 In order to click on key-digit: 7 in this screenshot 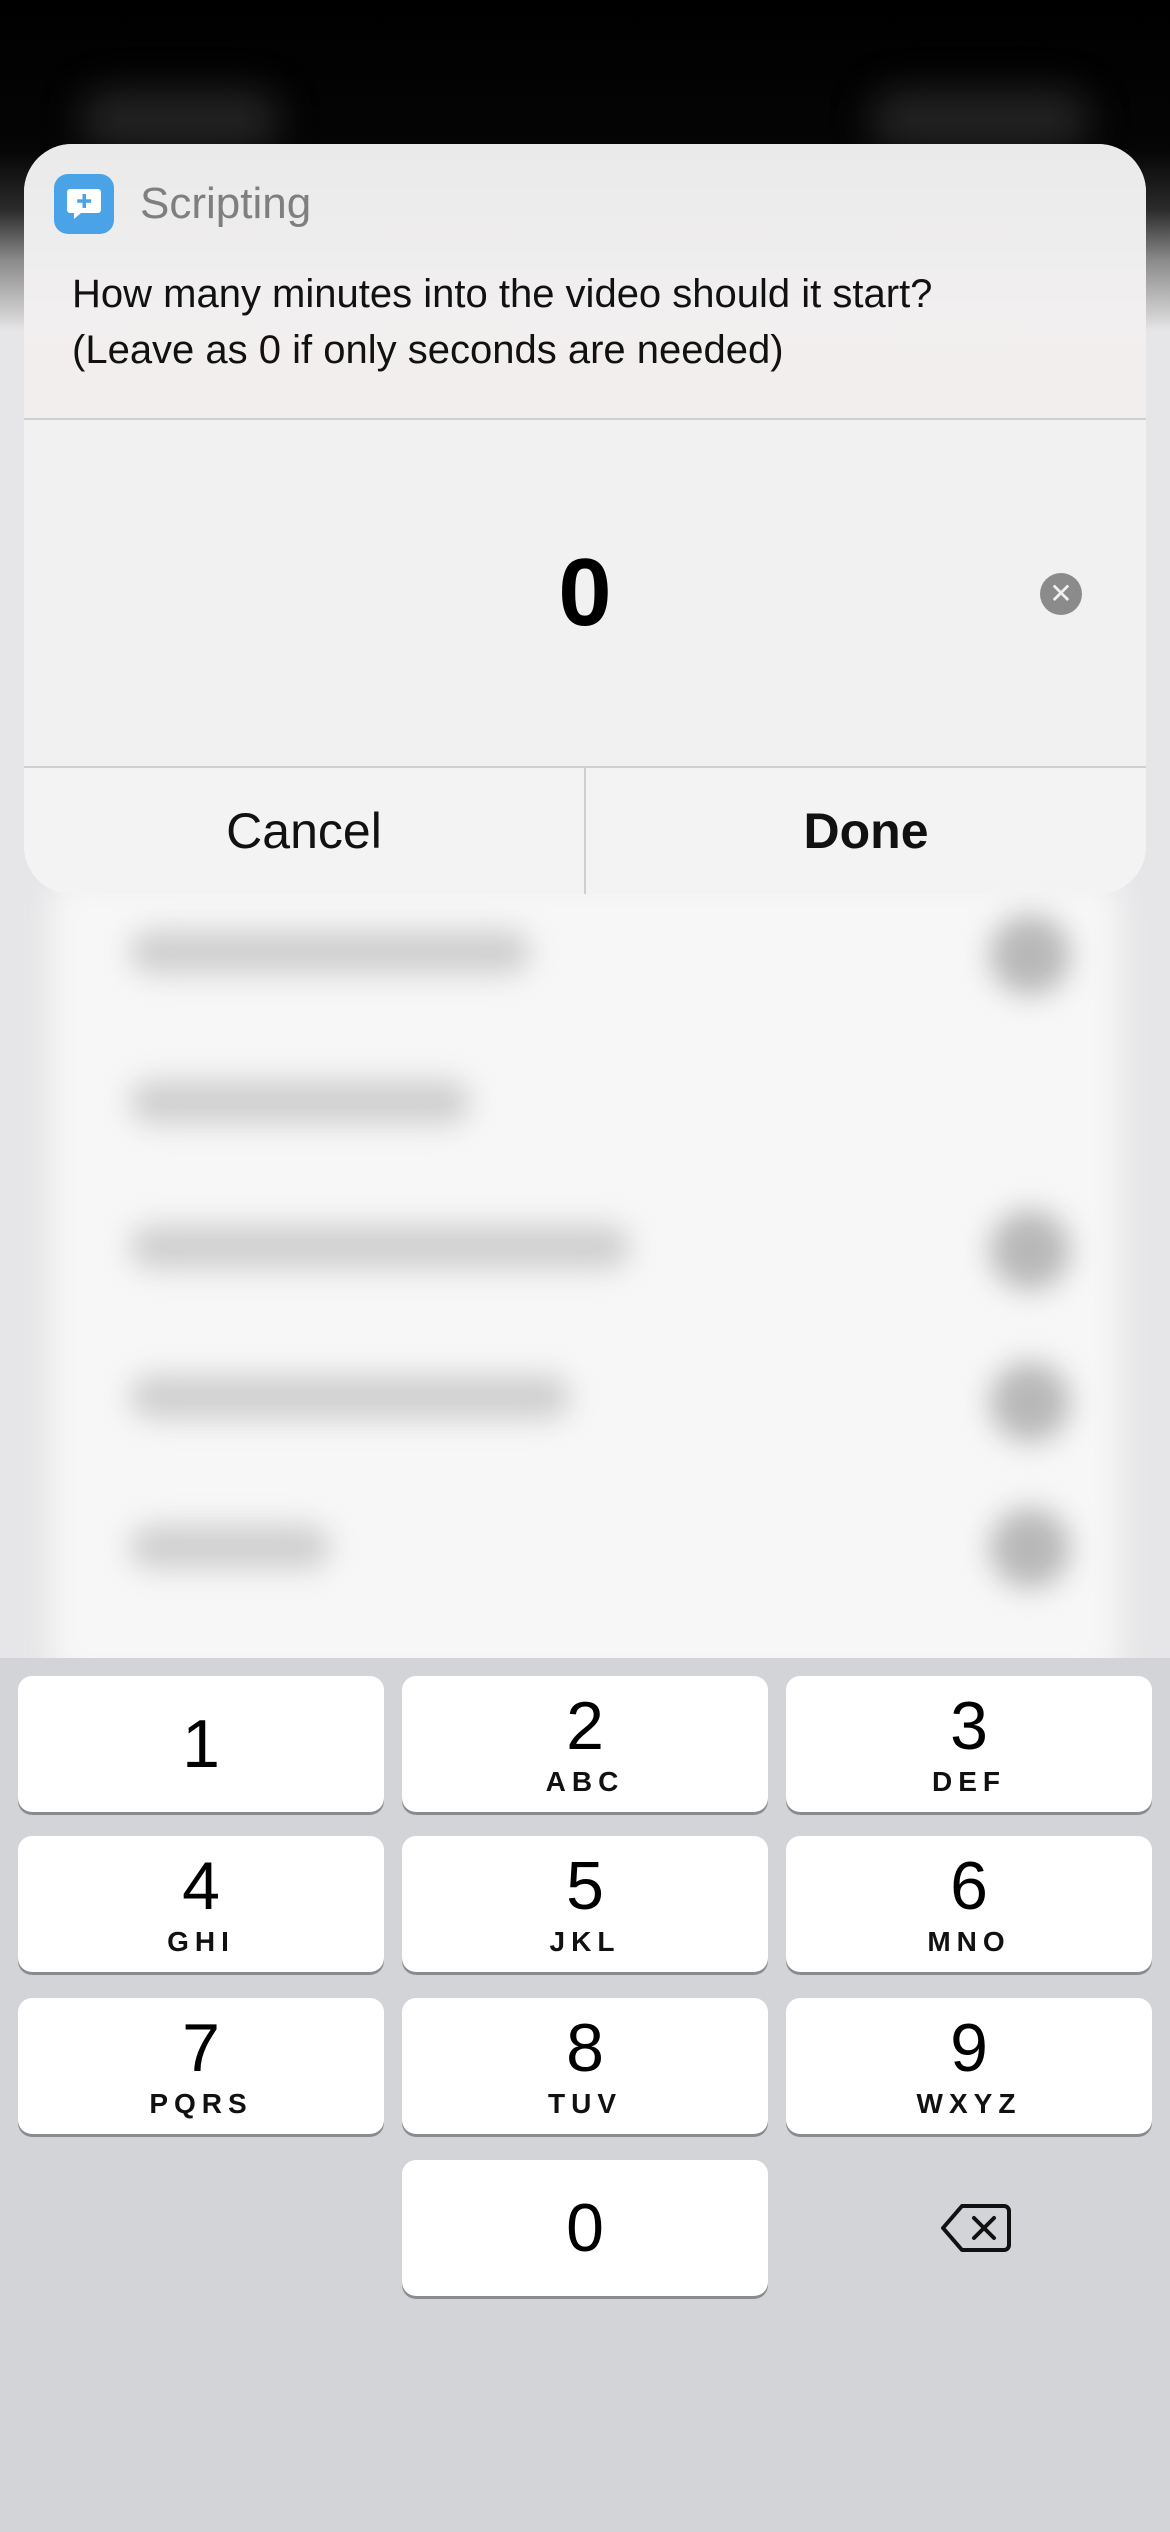, I will do `click(201, 2048)`.